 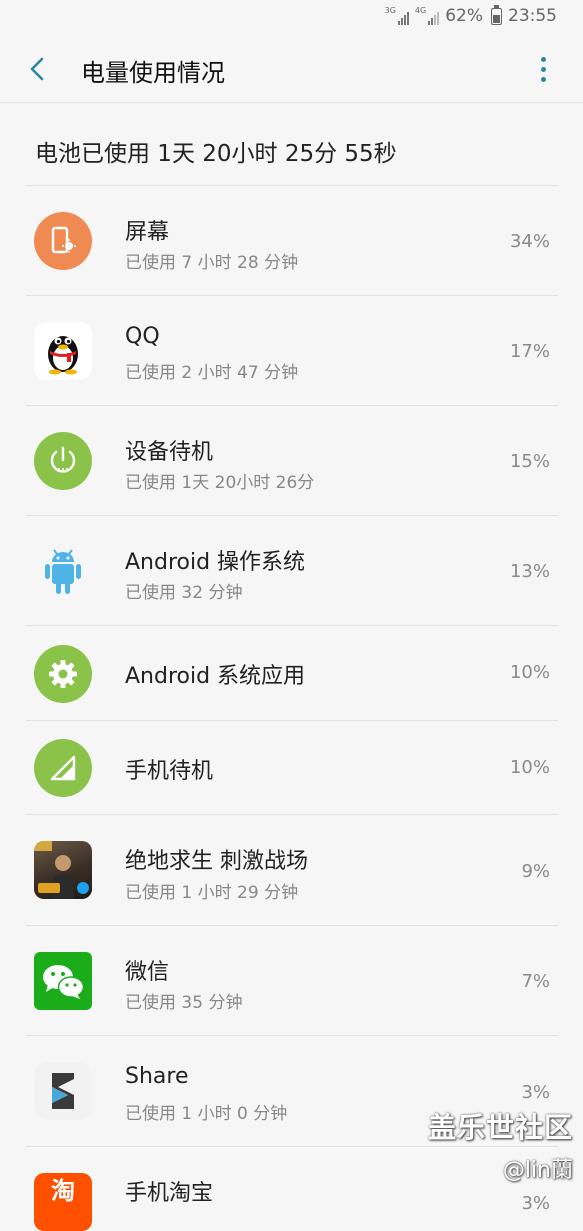 What do you see at coordinates (291, 69) in the screenshot?
I see `app-bar: 电量使用情况` at bounding box center [291, 69].